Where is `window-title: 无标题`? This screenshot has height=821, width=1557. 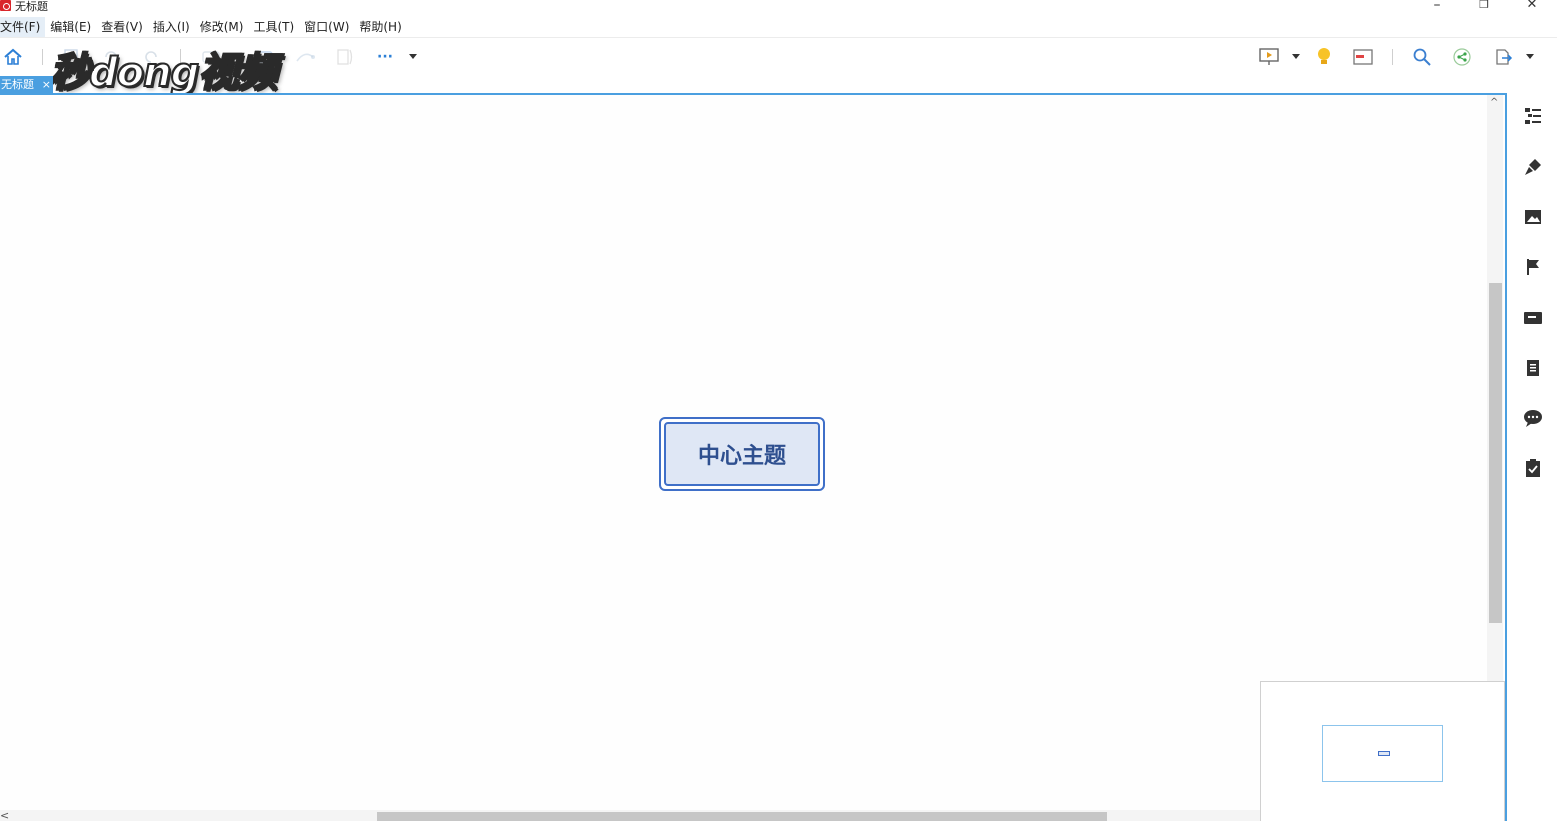 window-title: 无标题 is located at coordinates (31, 6).